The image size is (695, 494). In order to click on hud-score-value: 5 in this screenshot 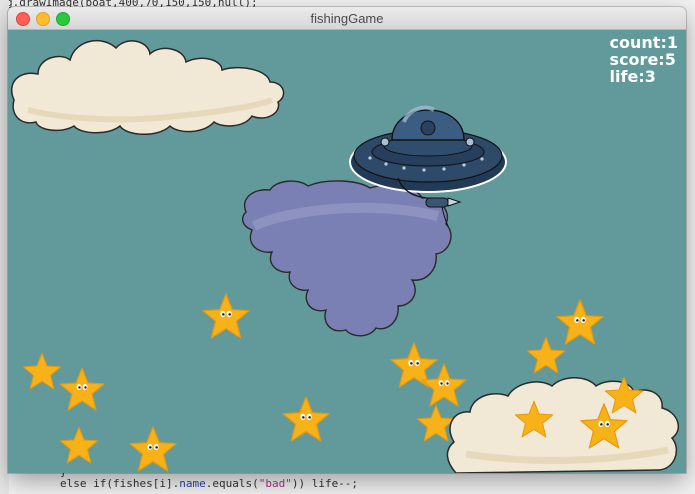, I will do `click(670, 59)`.